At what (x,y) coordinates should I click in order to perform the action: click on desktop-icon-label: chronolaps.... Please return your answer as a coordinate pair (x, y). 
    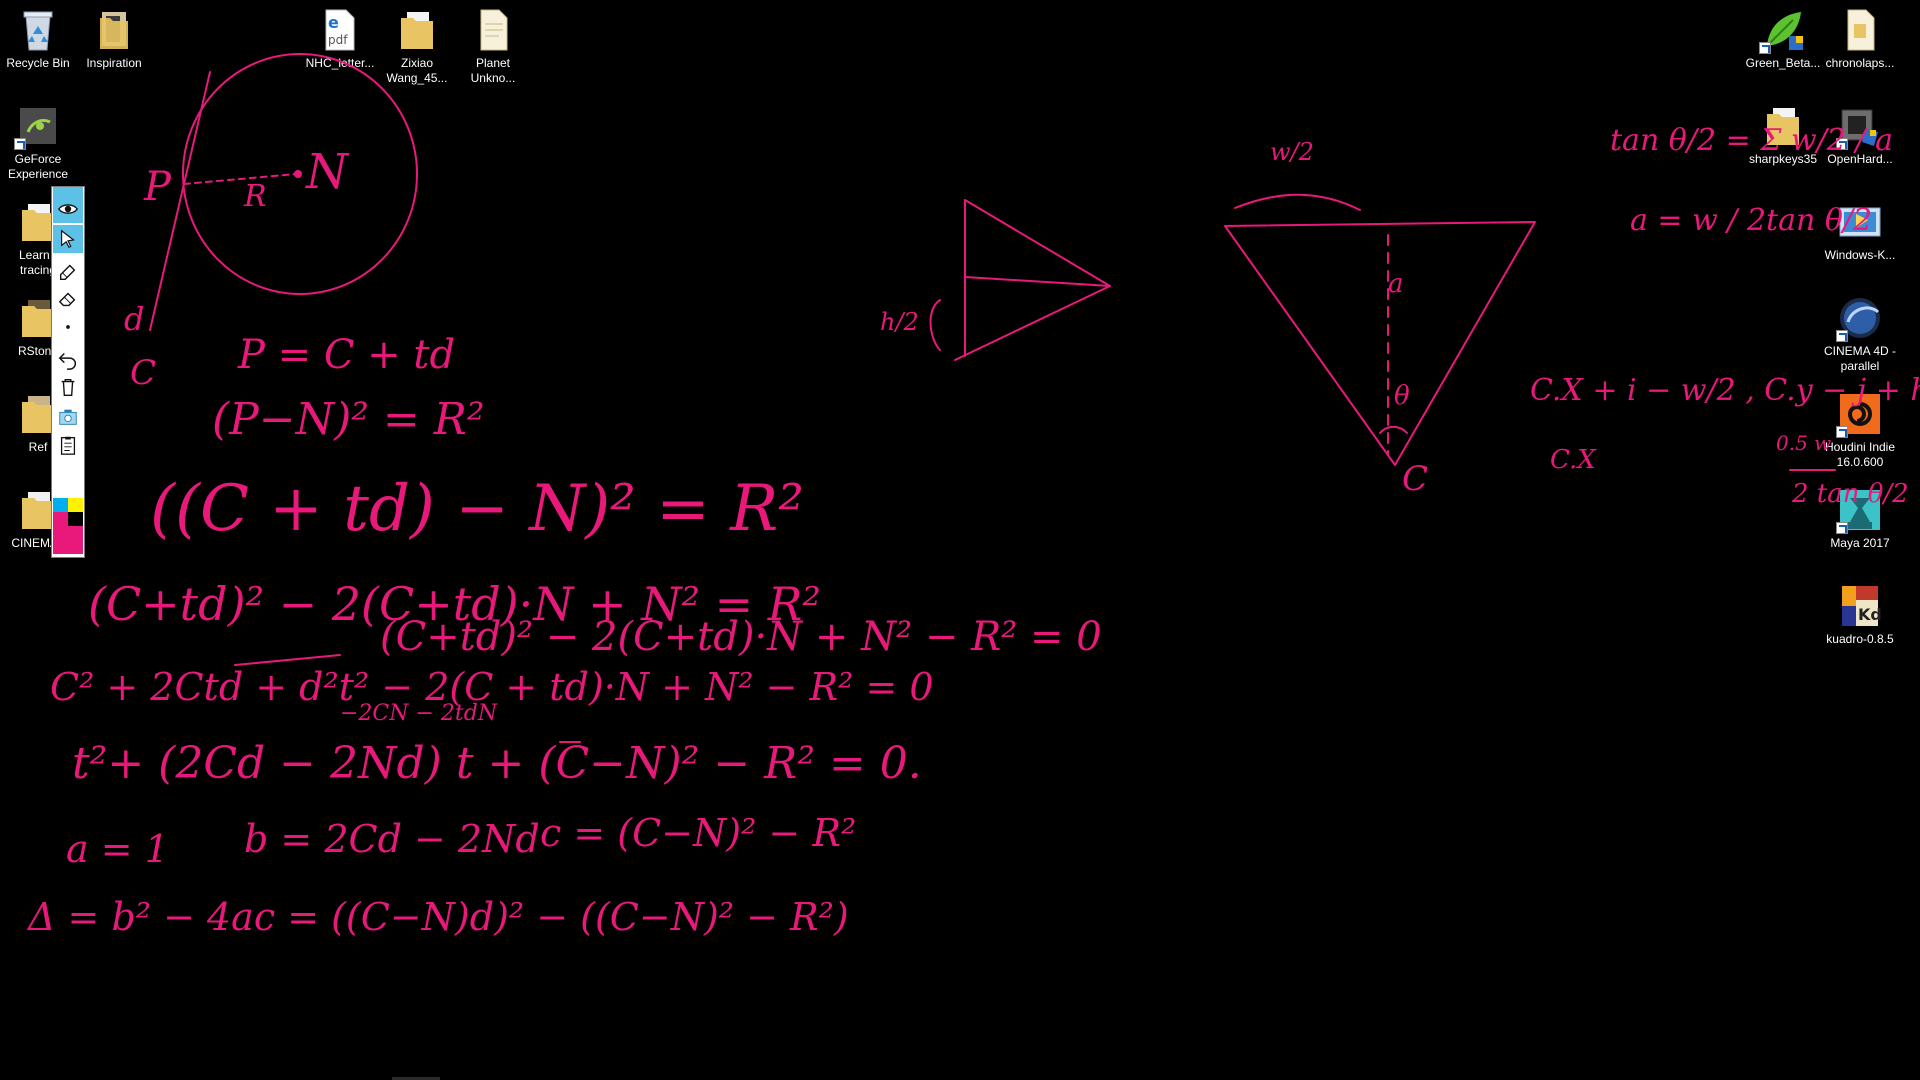
    Looking at the image, I should click on (1860, 63).